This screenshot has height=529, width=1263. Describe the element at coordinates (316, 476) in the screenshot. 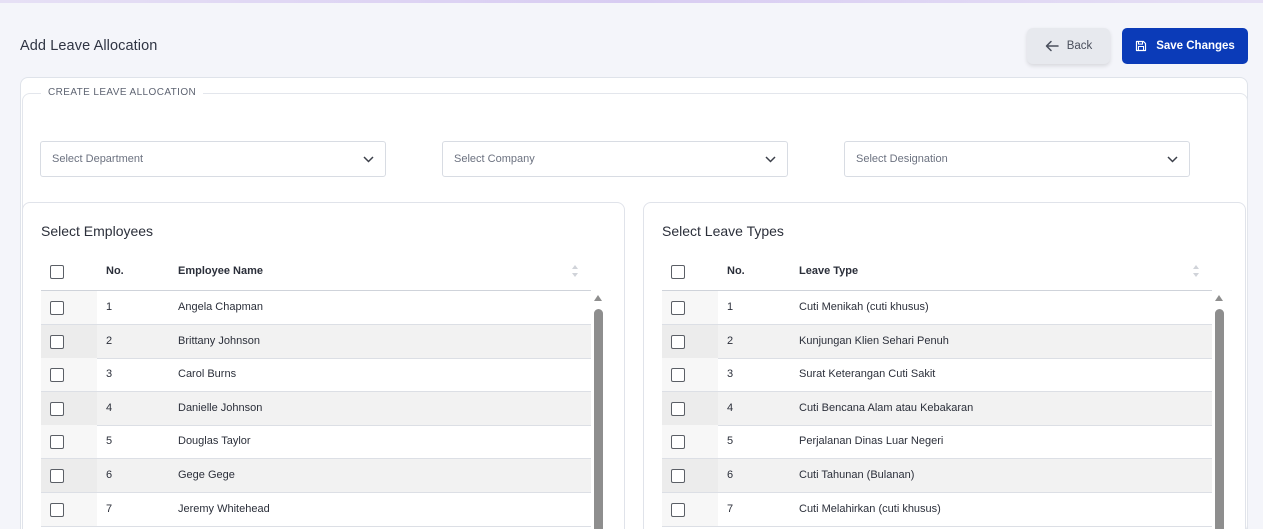

I see `employee-row: 6 Gege Gege` at that location.